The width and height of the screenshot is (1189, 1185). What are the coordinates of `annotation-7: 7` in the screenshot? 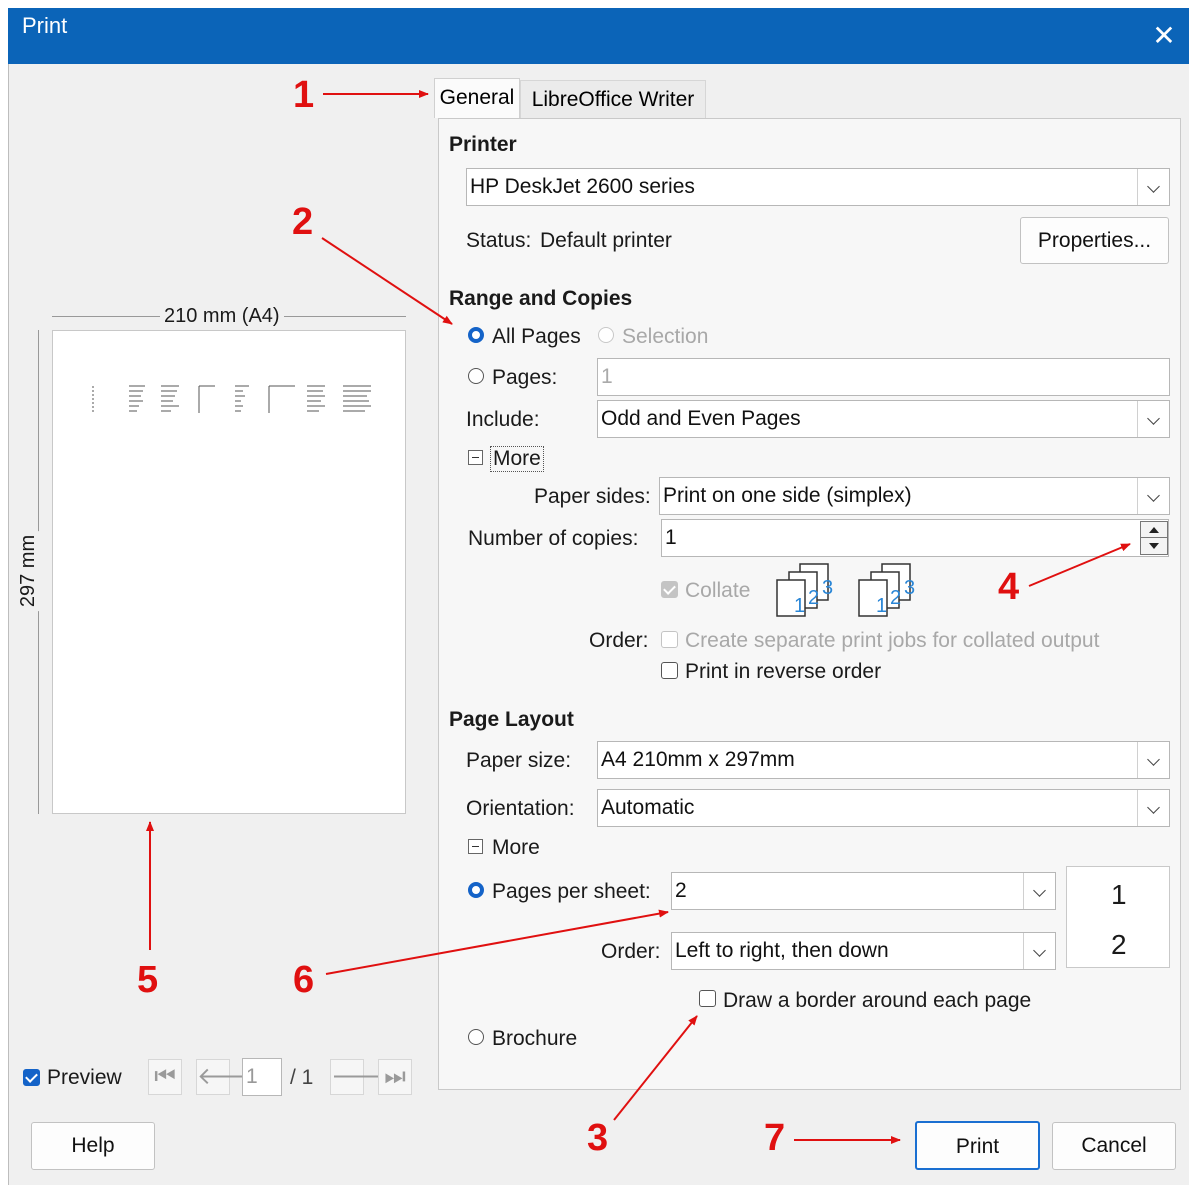 It's located at (775, 1138).